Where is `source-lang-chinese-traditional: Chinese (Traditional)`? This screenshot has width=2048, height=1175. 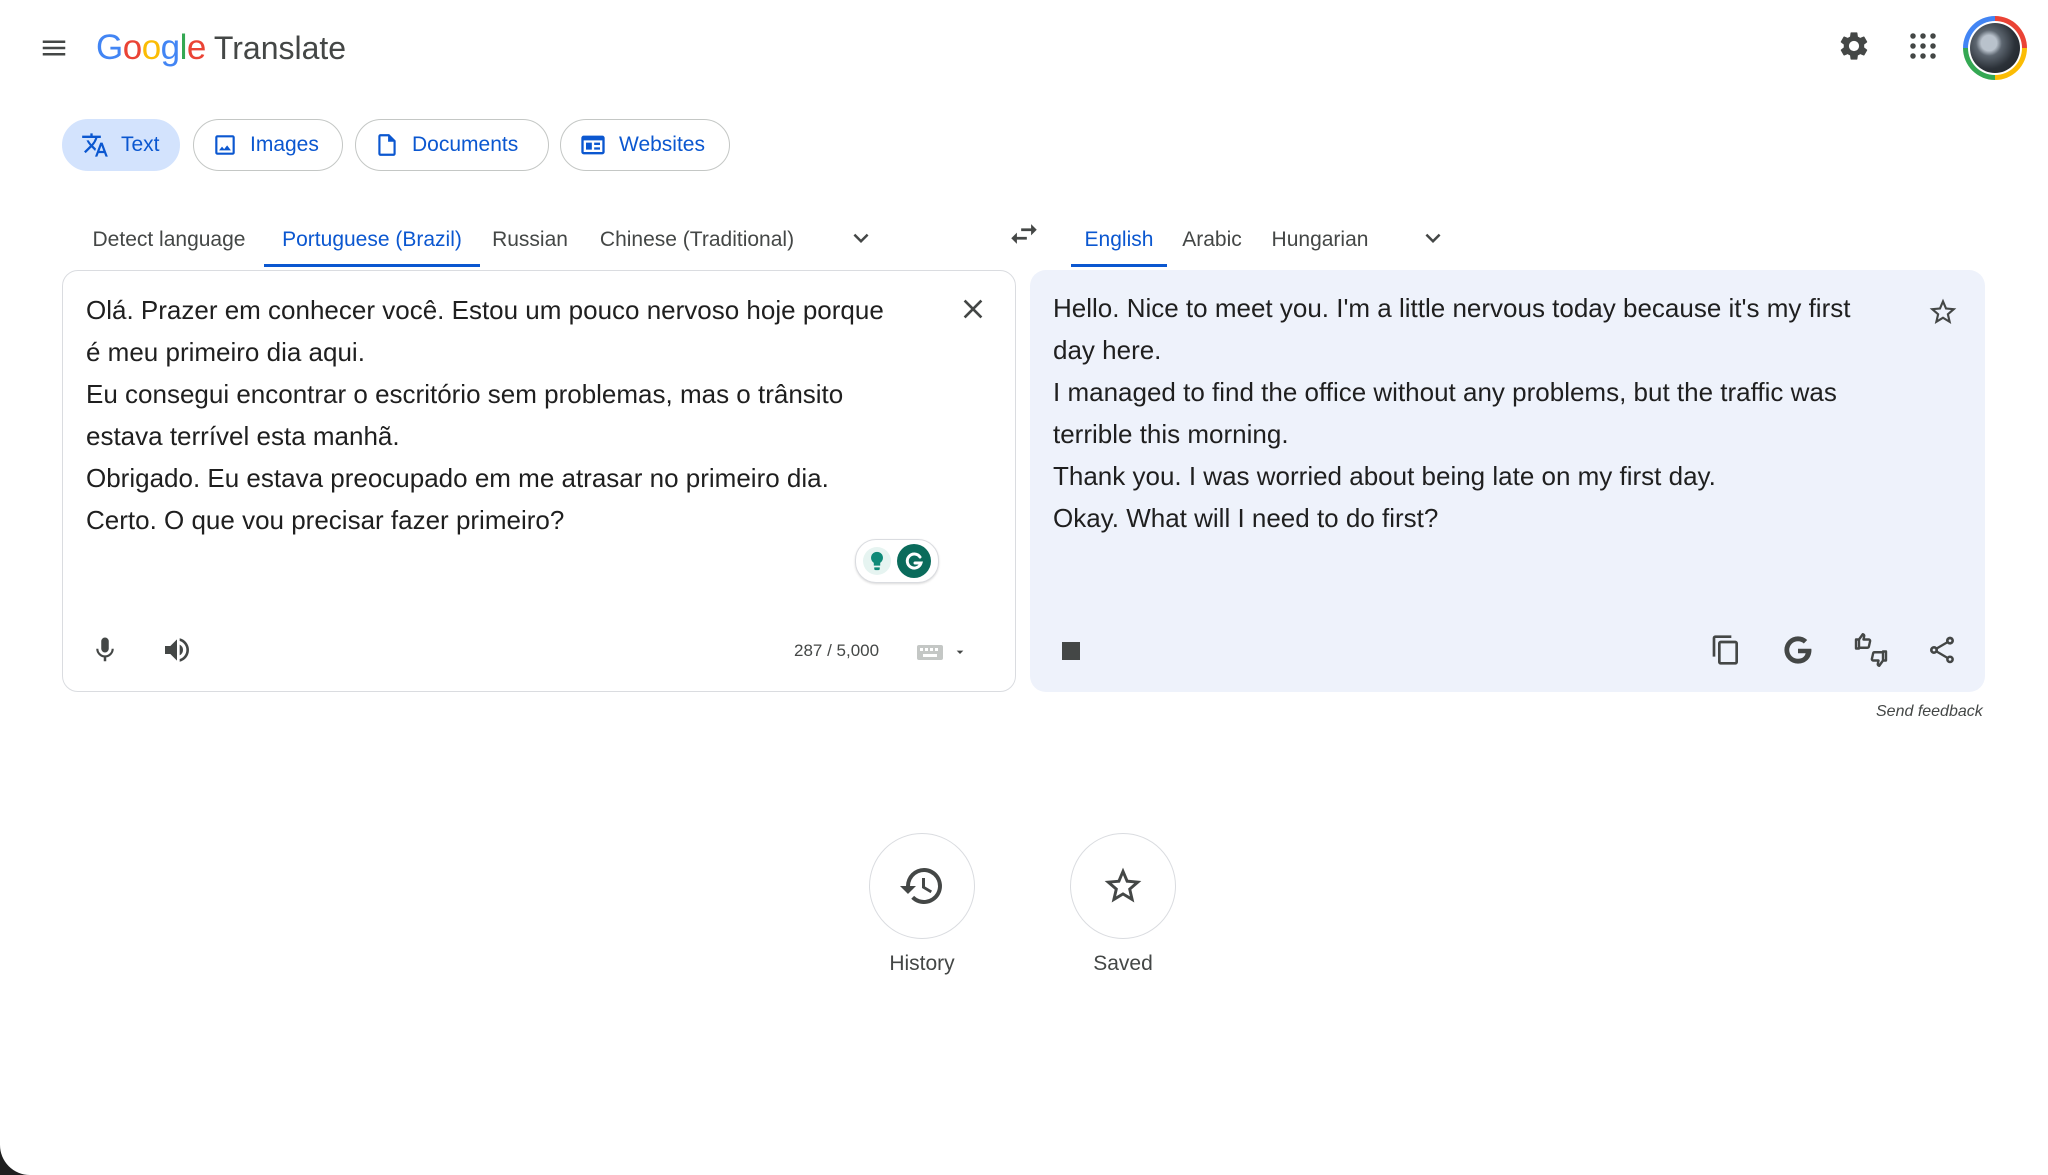 source-lang-chinese-traditional: Chinese (Traditional) is located at coordinates (697, 240).